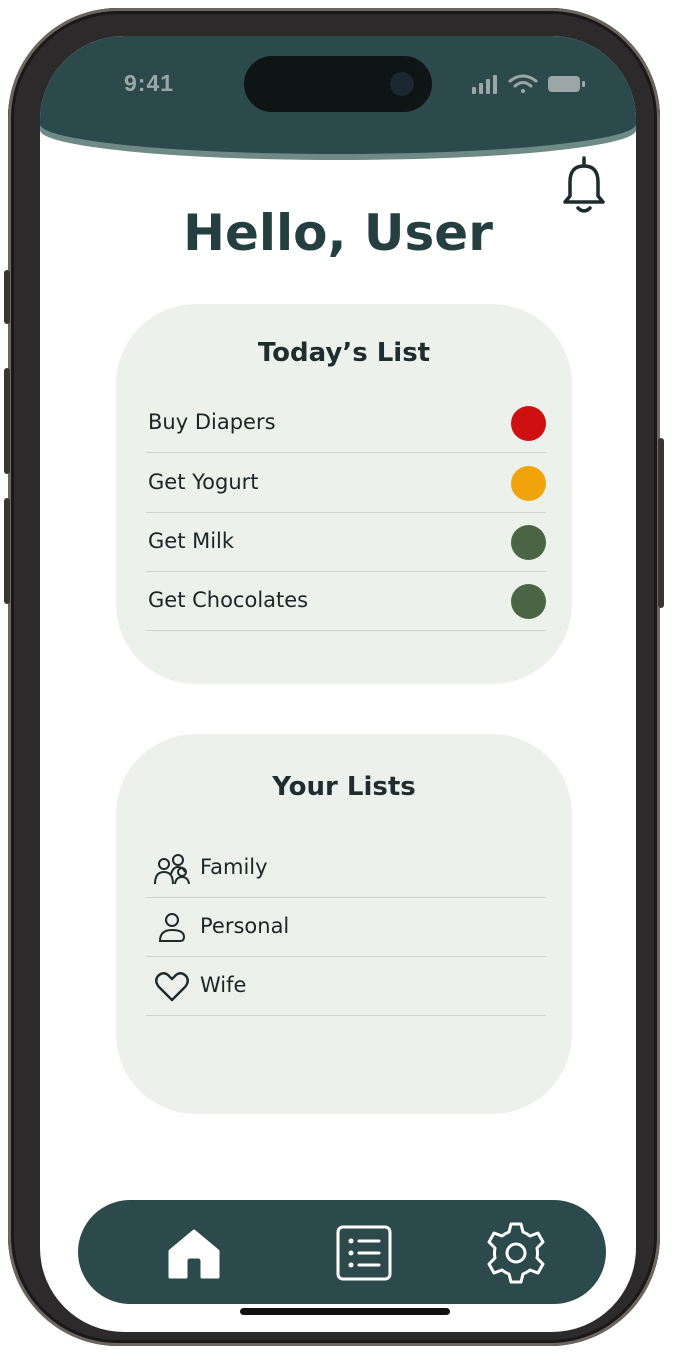  I want to click on dynamic-island, so click(338, 84).